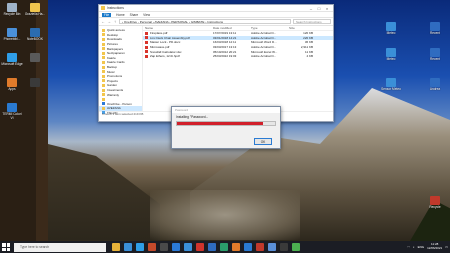 The height and width of the screenshot is (253, 450). I want to click on volume-icon: ◖, so click(414, 247).